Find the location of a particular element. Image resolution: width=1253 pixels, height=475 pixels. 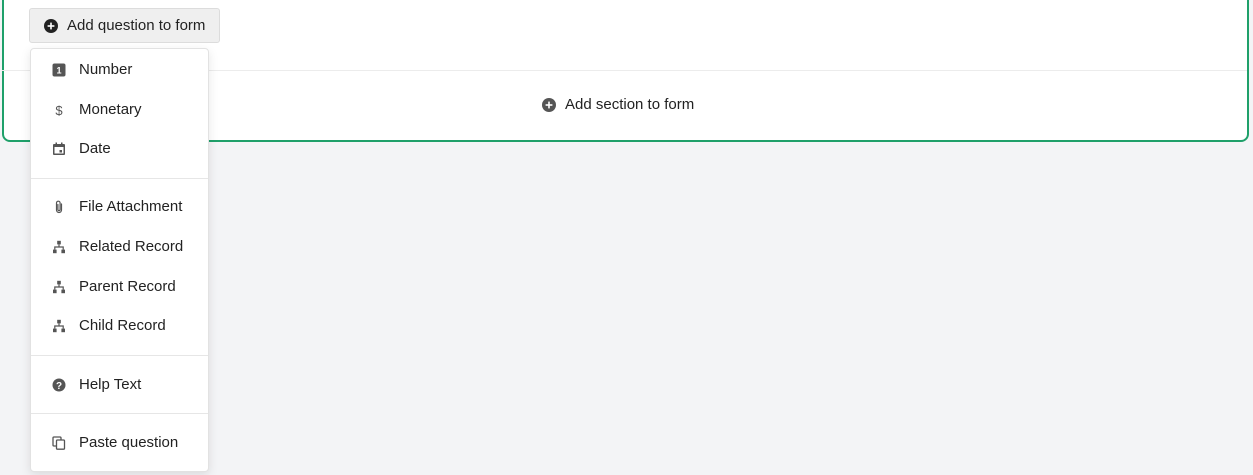

add-section-button: Add section to form is located at coordinates (618, 104).